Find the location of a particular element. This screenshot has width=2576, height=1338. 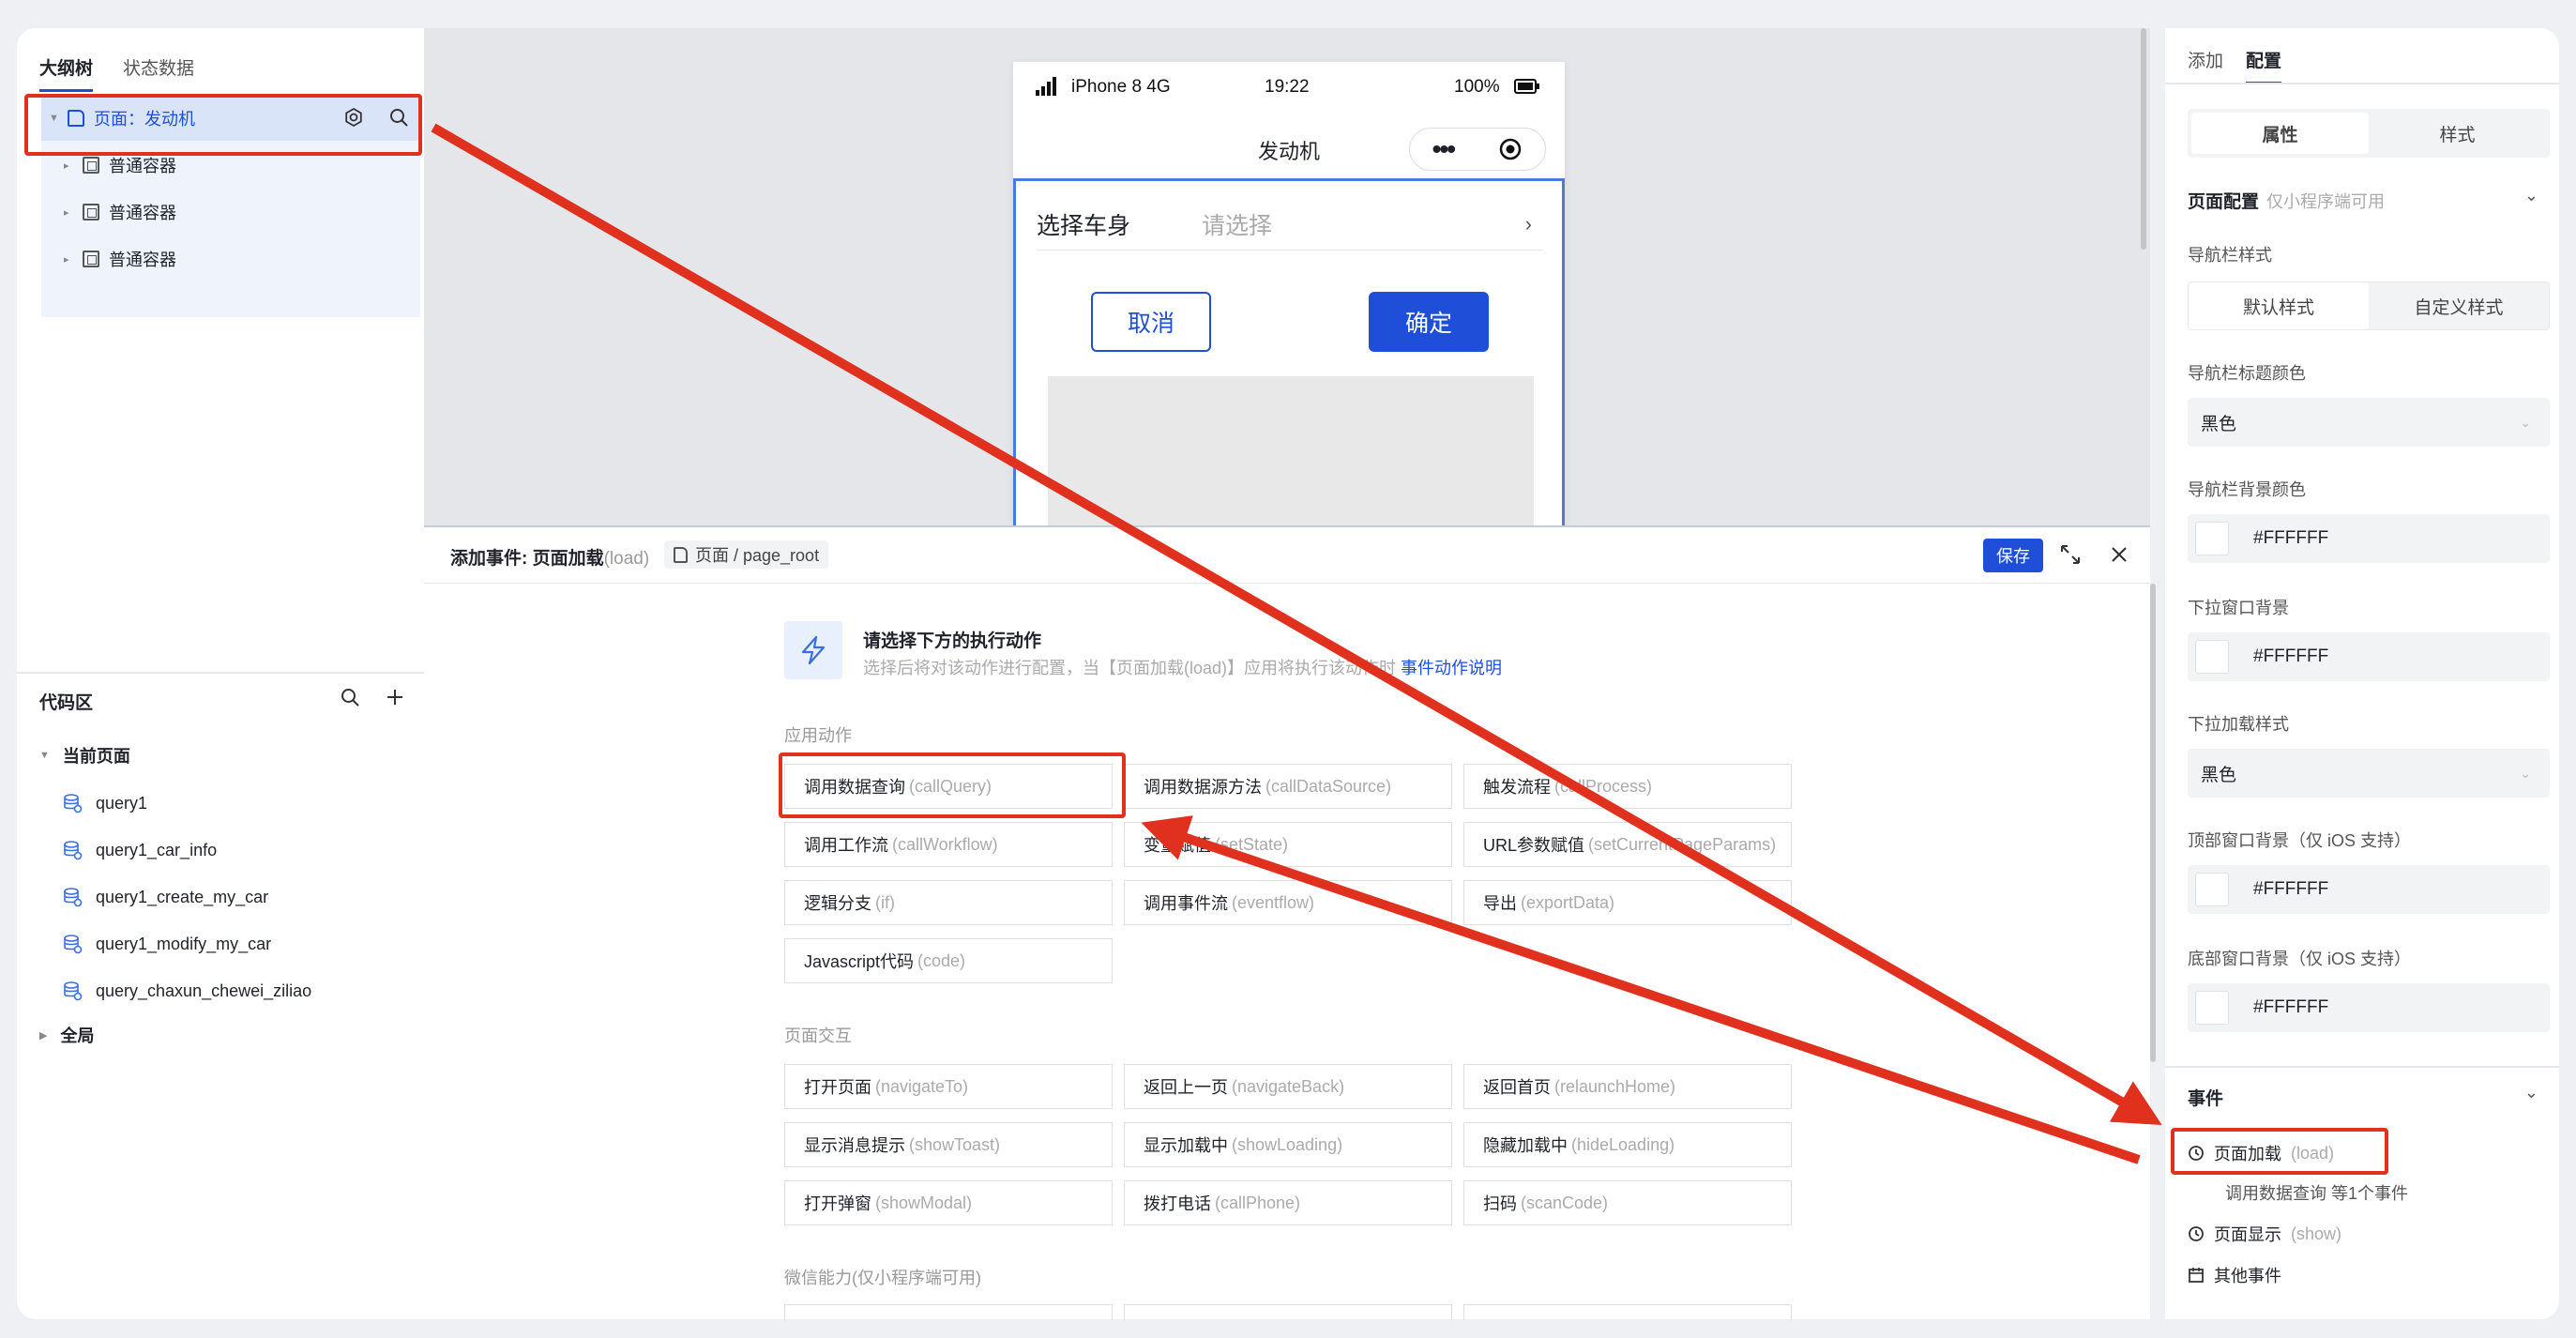

caret-right-icon: ▶ is located at coordinates (43, 1035).